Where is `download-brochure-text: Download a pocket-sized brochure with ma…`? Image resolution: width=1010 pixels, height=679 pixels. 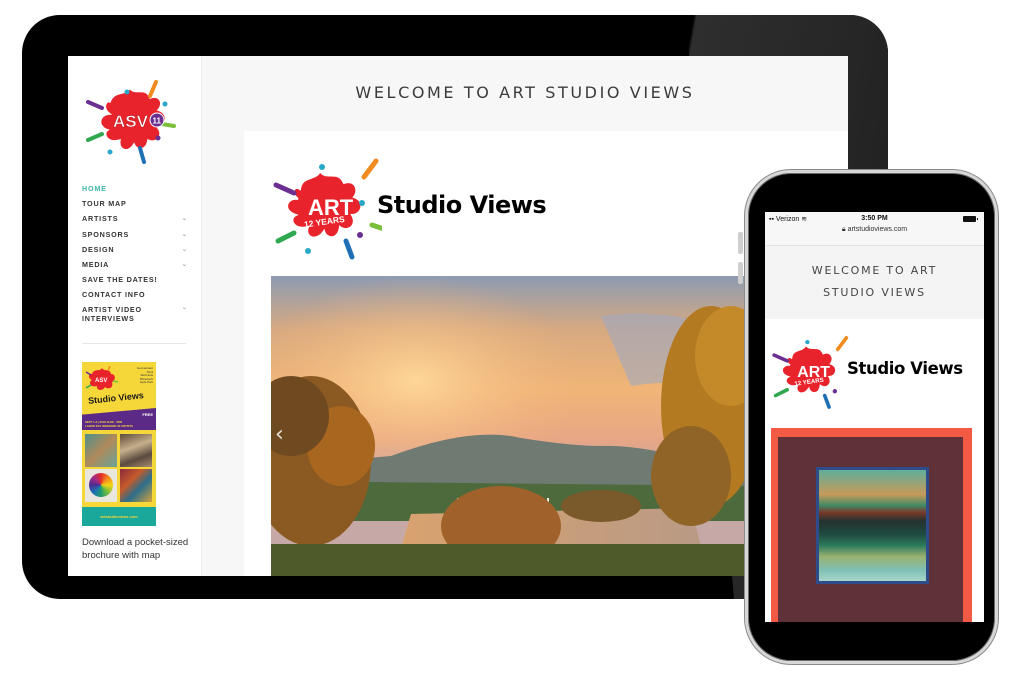
download-brochure-text: Download a pocket-sized brochure with ma… is located at coordinates (136, 549).